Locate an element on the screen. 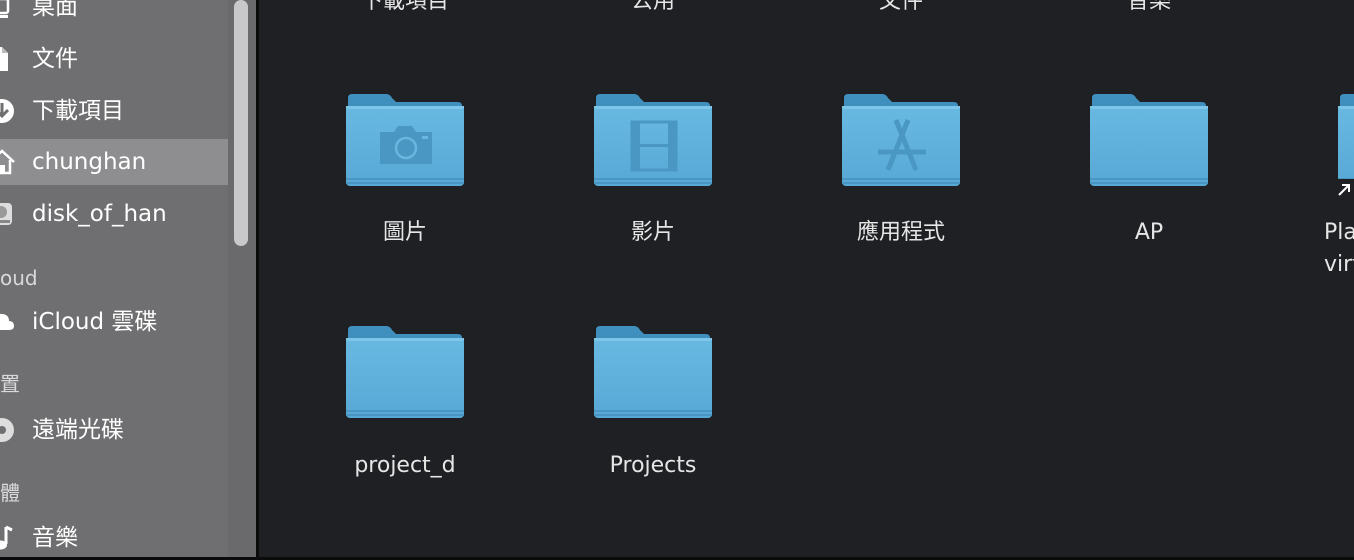 The height and width of the screenshot is (560, 1354). item-label-public: 公用 is located at coordinates (653, 8).